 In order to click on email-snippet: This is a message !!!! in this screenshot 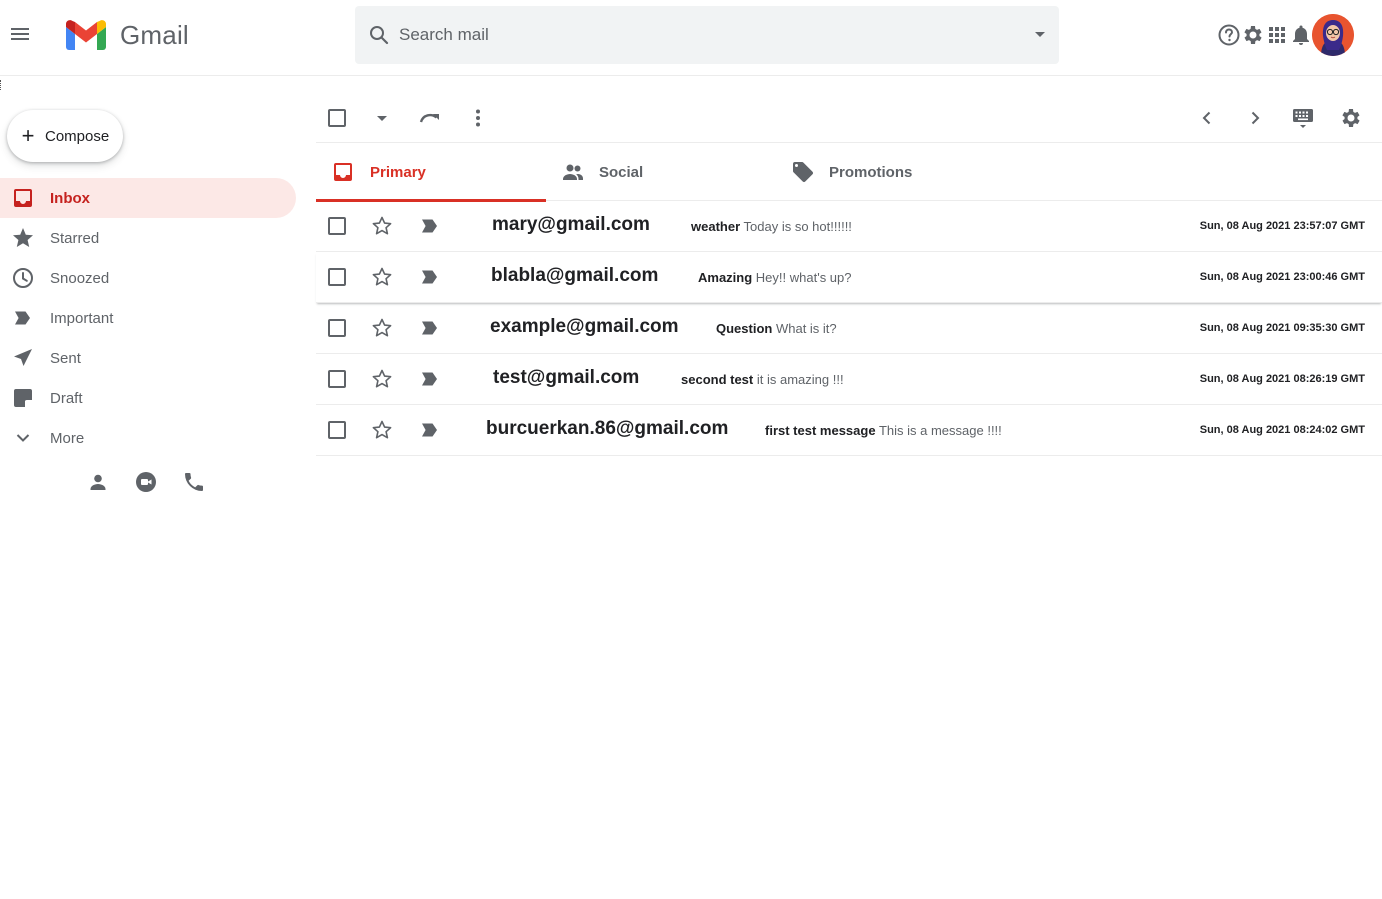, I will do `click(940, 430)`.